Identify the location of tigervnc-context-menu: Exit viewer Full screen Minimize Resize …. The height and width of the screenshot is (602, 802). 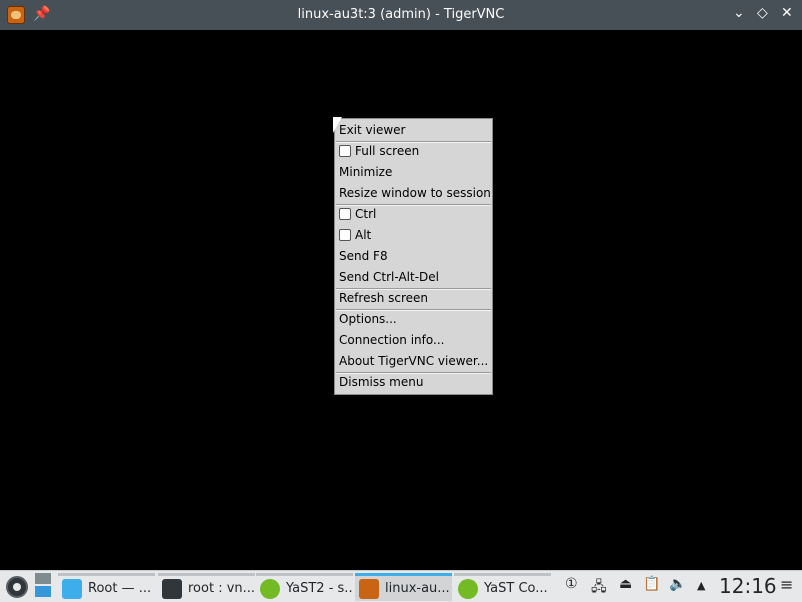
(413, 256).